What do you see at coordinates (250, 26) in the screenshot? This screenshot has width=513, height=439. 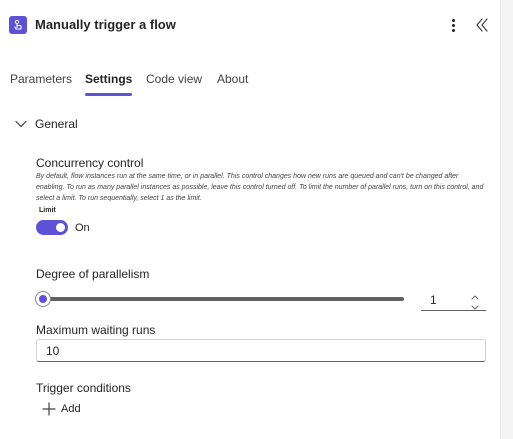 I see `panel-header: Manually trigger a flow` at bounding box center [250, 26].